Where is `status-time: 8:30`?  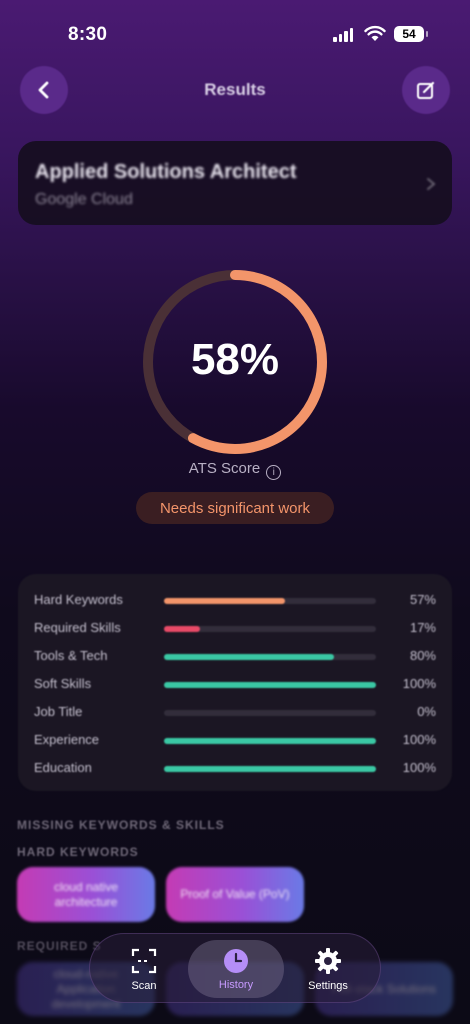 status-time: 8:30 is located at coordinates (88, 34).